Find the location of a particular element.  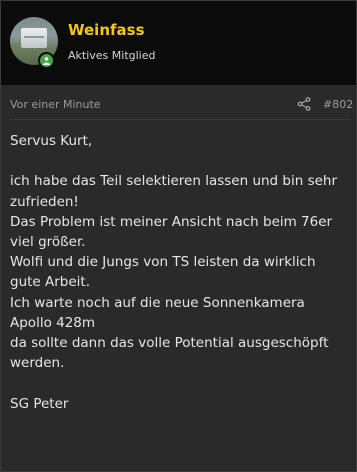

post-body-line: Apollo 428m is located at coordinates (53, 322).